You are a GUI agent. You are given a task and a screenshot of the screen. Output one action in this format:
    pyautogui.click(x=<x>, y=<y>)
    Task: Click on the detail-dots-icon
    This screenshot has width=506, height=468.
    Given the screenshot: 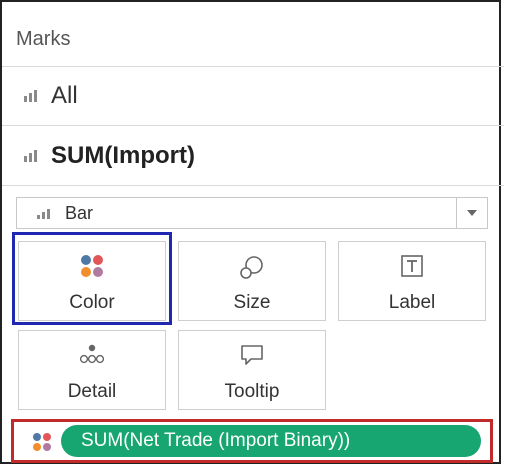 What is the action you would take?
    pyautogui.click(x=92, y=354)
    